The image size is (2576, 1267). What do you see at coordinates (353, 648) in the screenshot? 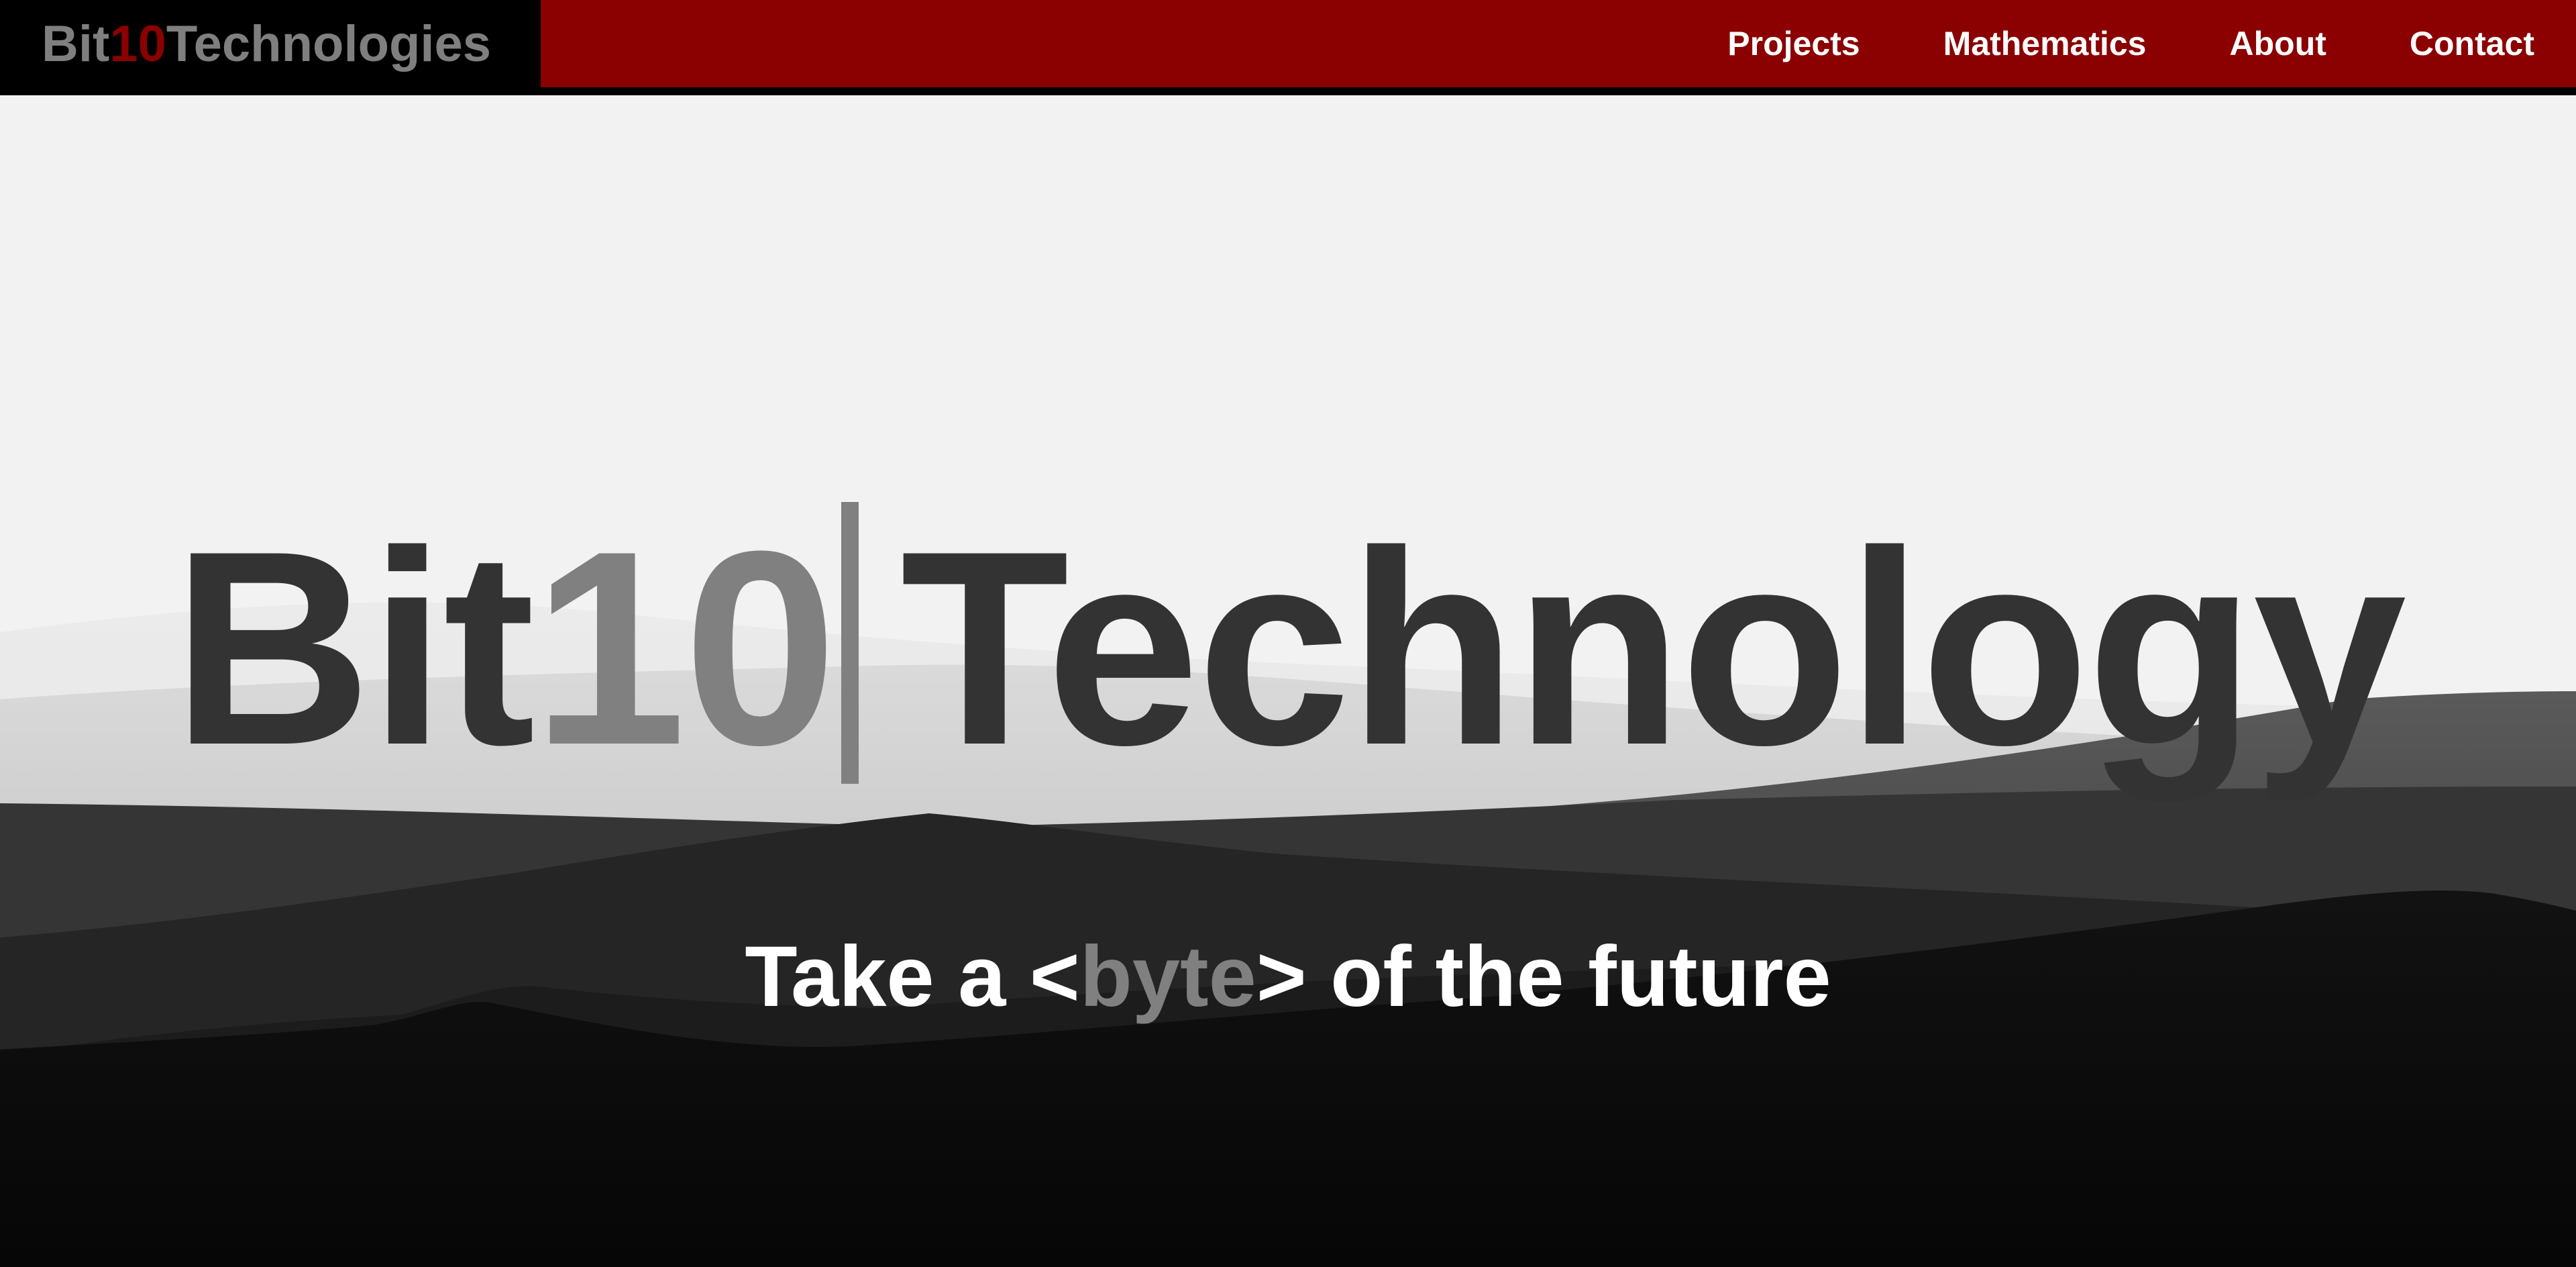
I see `hero-title-bit: Bit` at bounding box center [353, 648].